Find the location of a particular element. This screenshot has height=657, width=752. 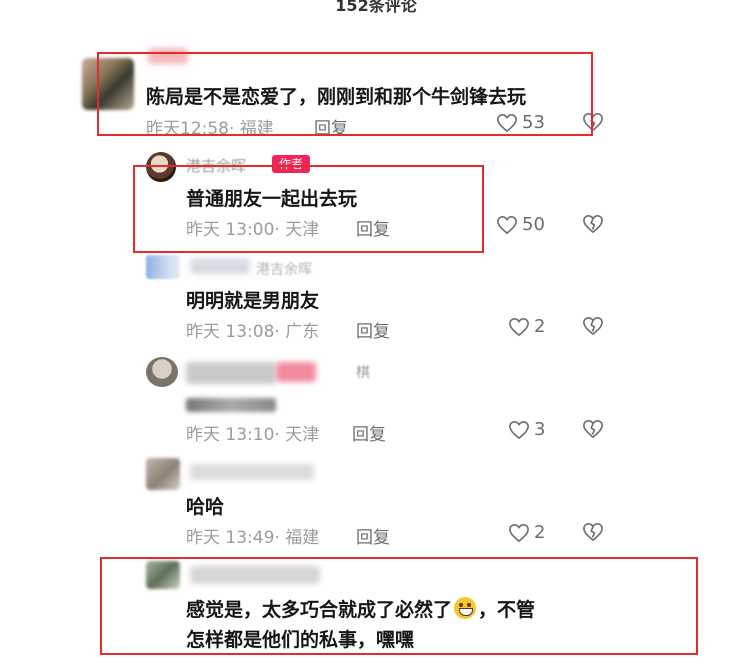

comment-meta: 昨天 13:10· 天津 is located at coordinates (252, 432).